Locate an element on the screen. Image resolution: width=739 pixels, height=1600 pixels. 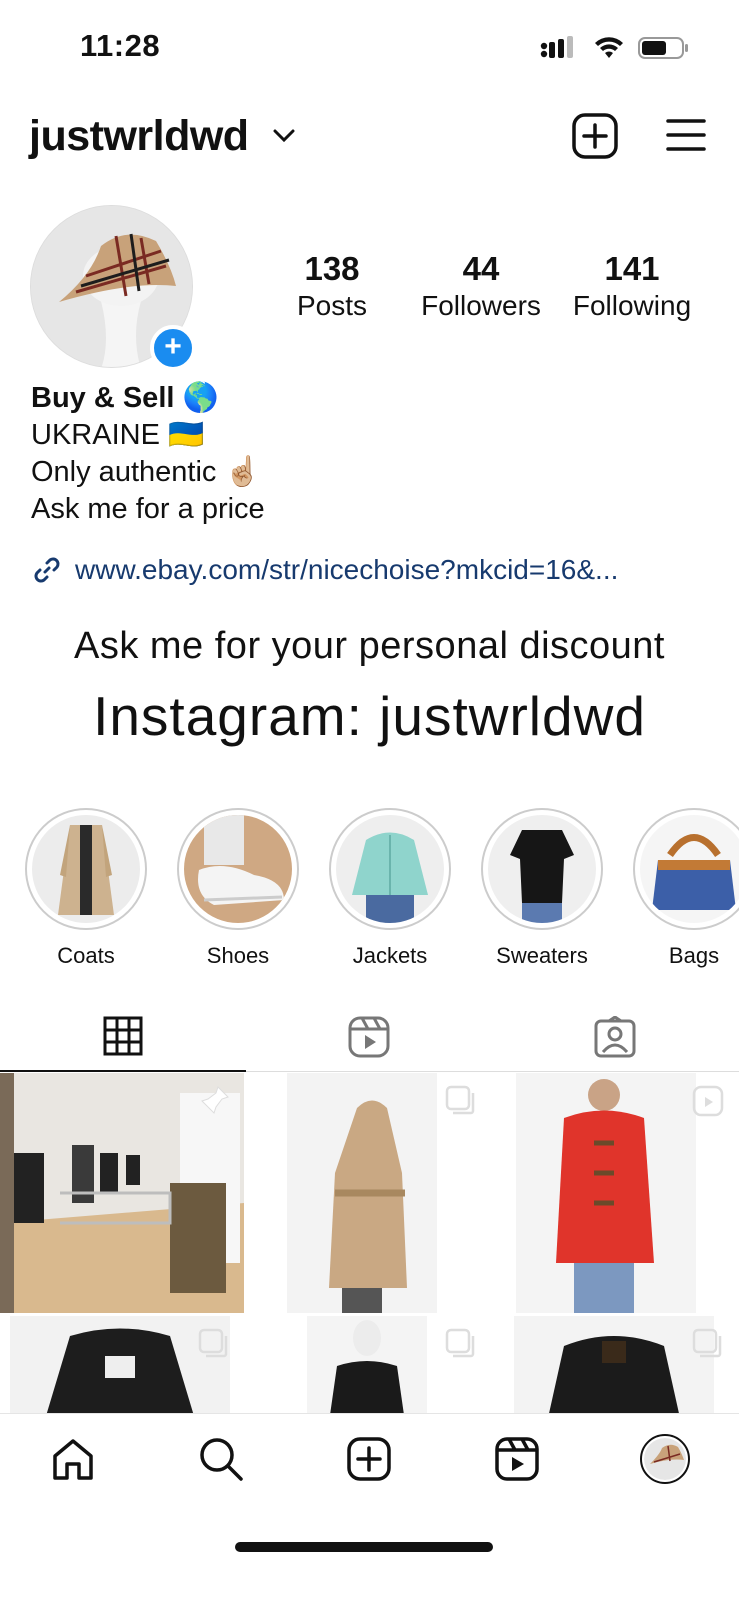
story-highlights: Coats Shoes Jackets Sweaters Bags is located at coordinates (369, 893).